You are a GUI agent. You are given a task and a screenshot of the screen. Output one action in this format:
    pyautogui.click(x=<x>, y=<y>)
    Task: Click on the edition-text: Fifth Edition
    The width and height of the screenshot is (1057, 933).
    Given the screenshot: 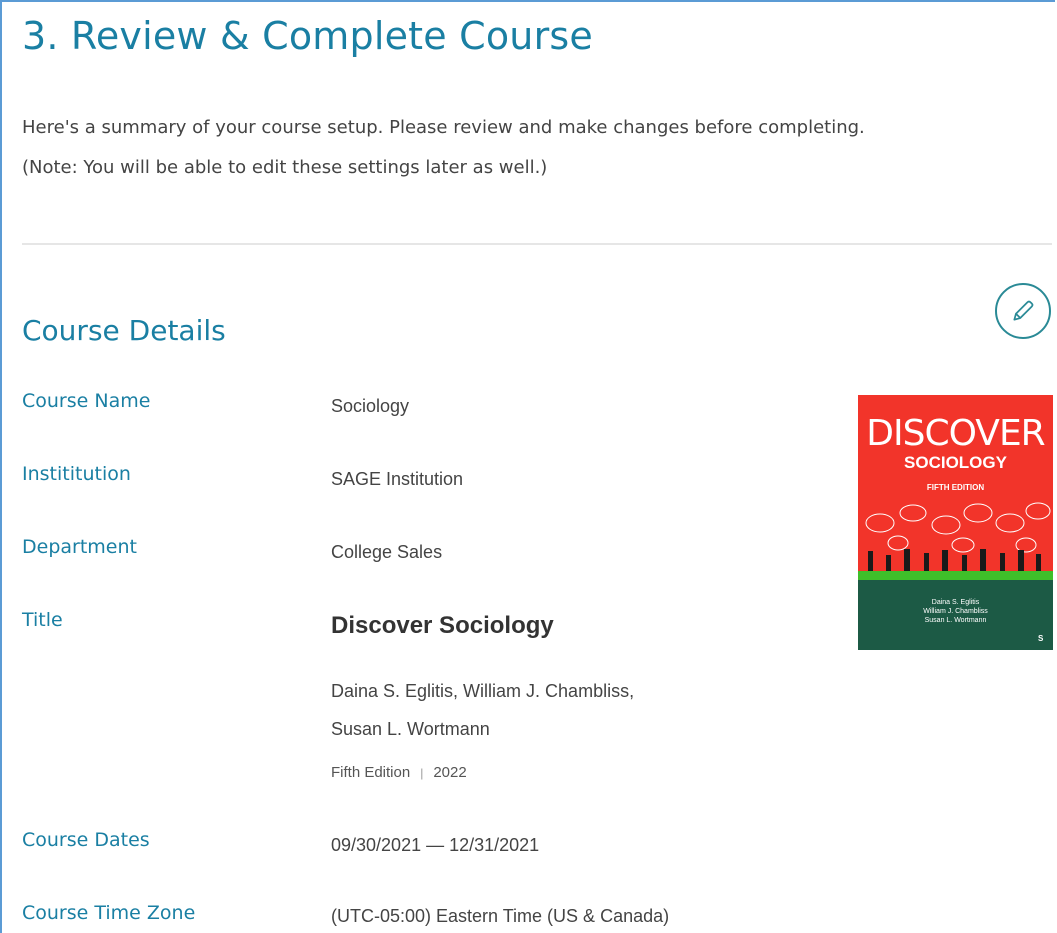 What is the action you would take?
    pyautogui.click(x=371, y=772)
    